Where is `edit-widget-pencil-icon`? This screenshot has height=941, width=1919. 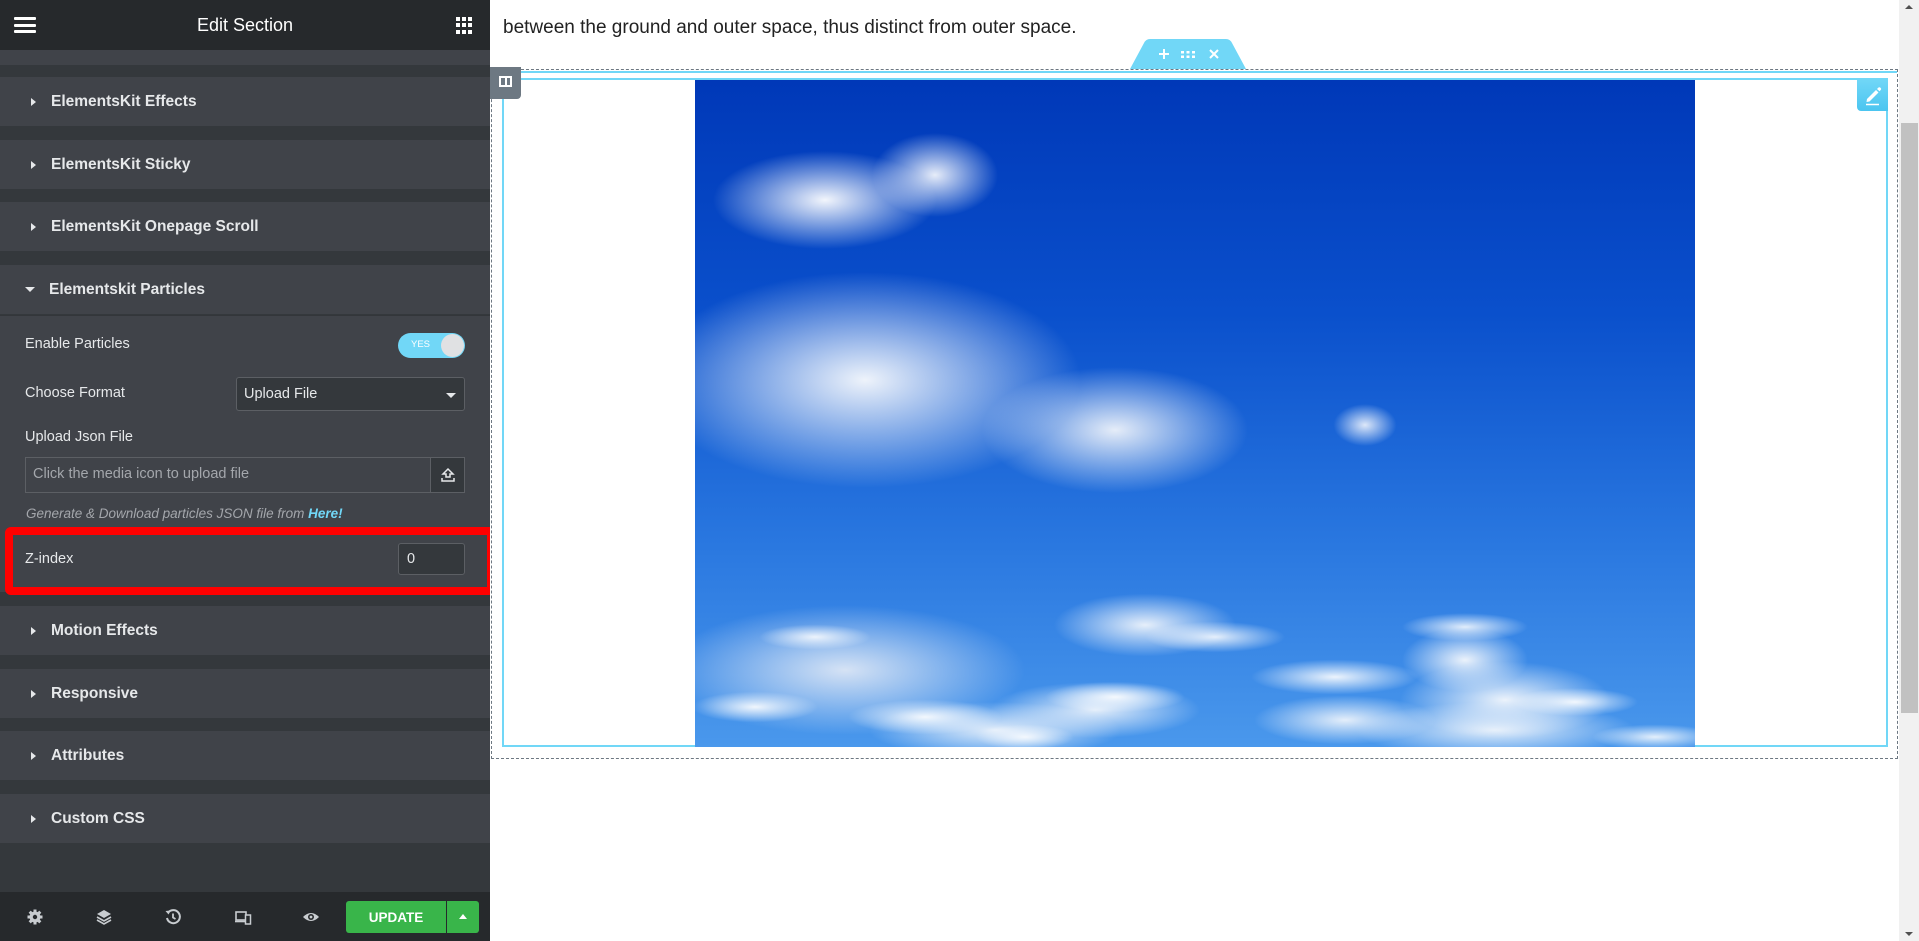
edit-widget-pencil-icon is located at coordinates (1872, 95).